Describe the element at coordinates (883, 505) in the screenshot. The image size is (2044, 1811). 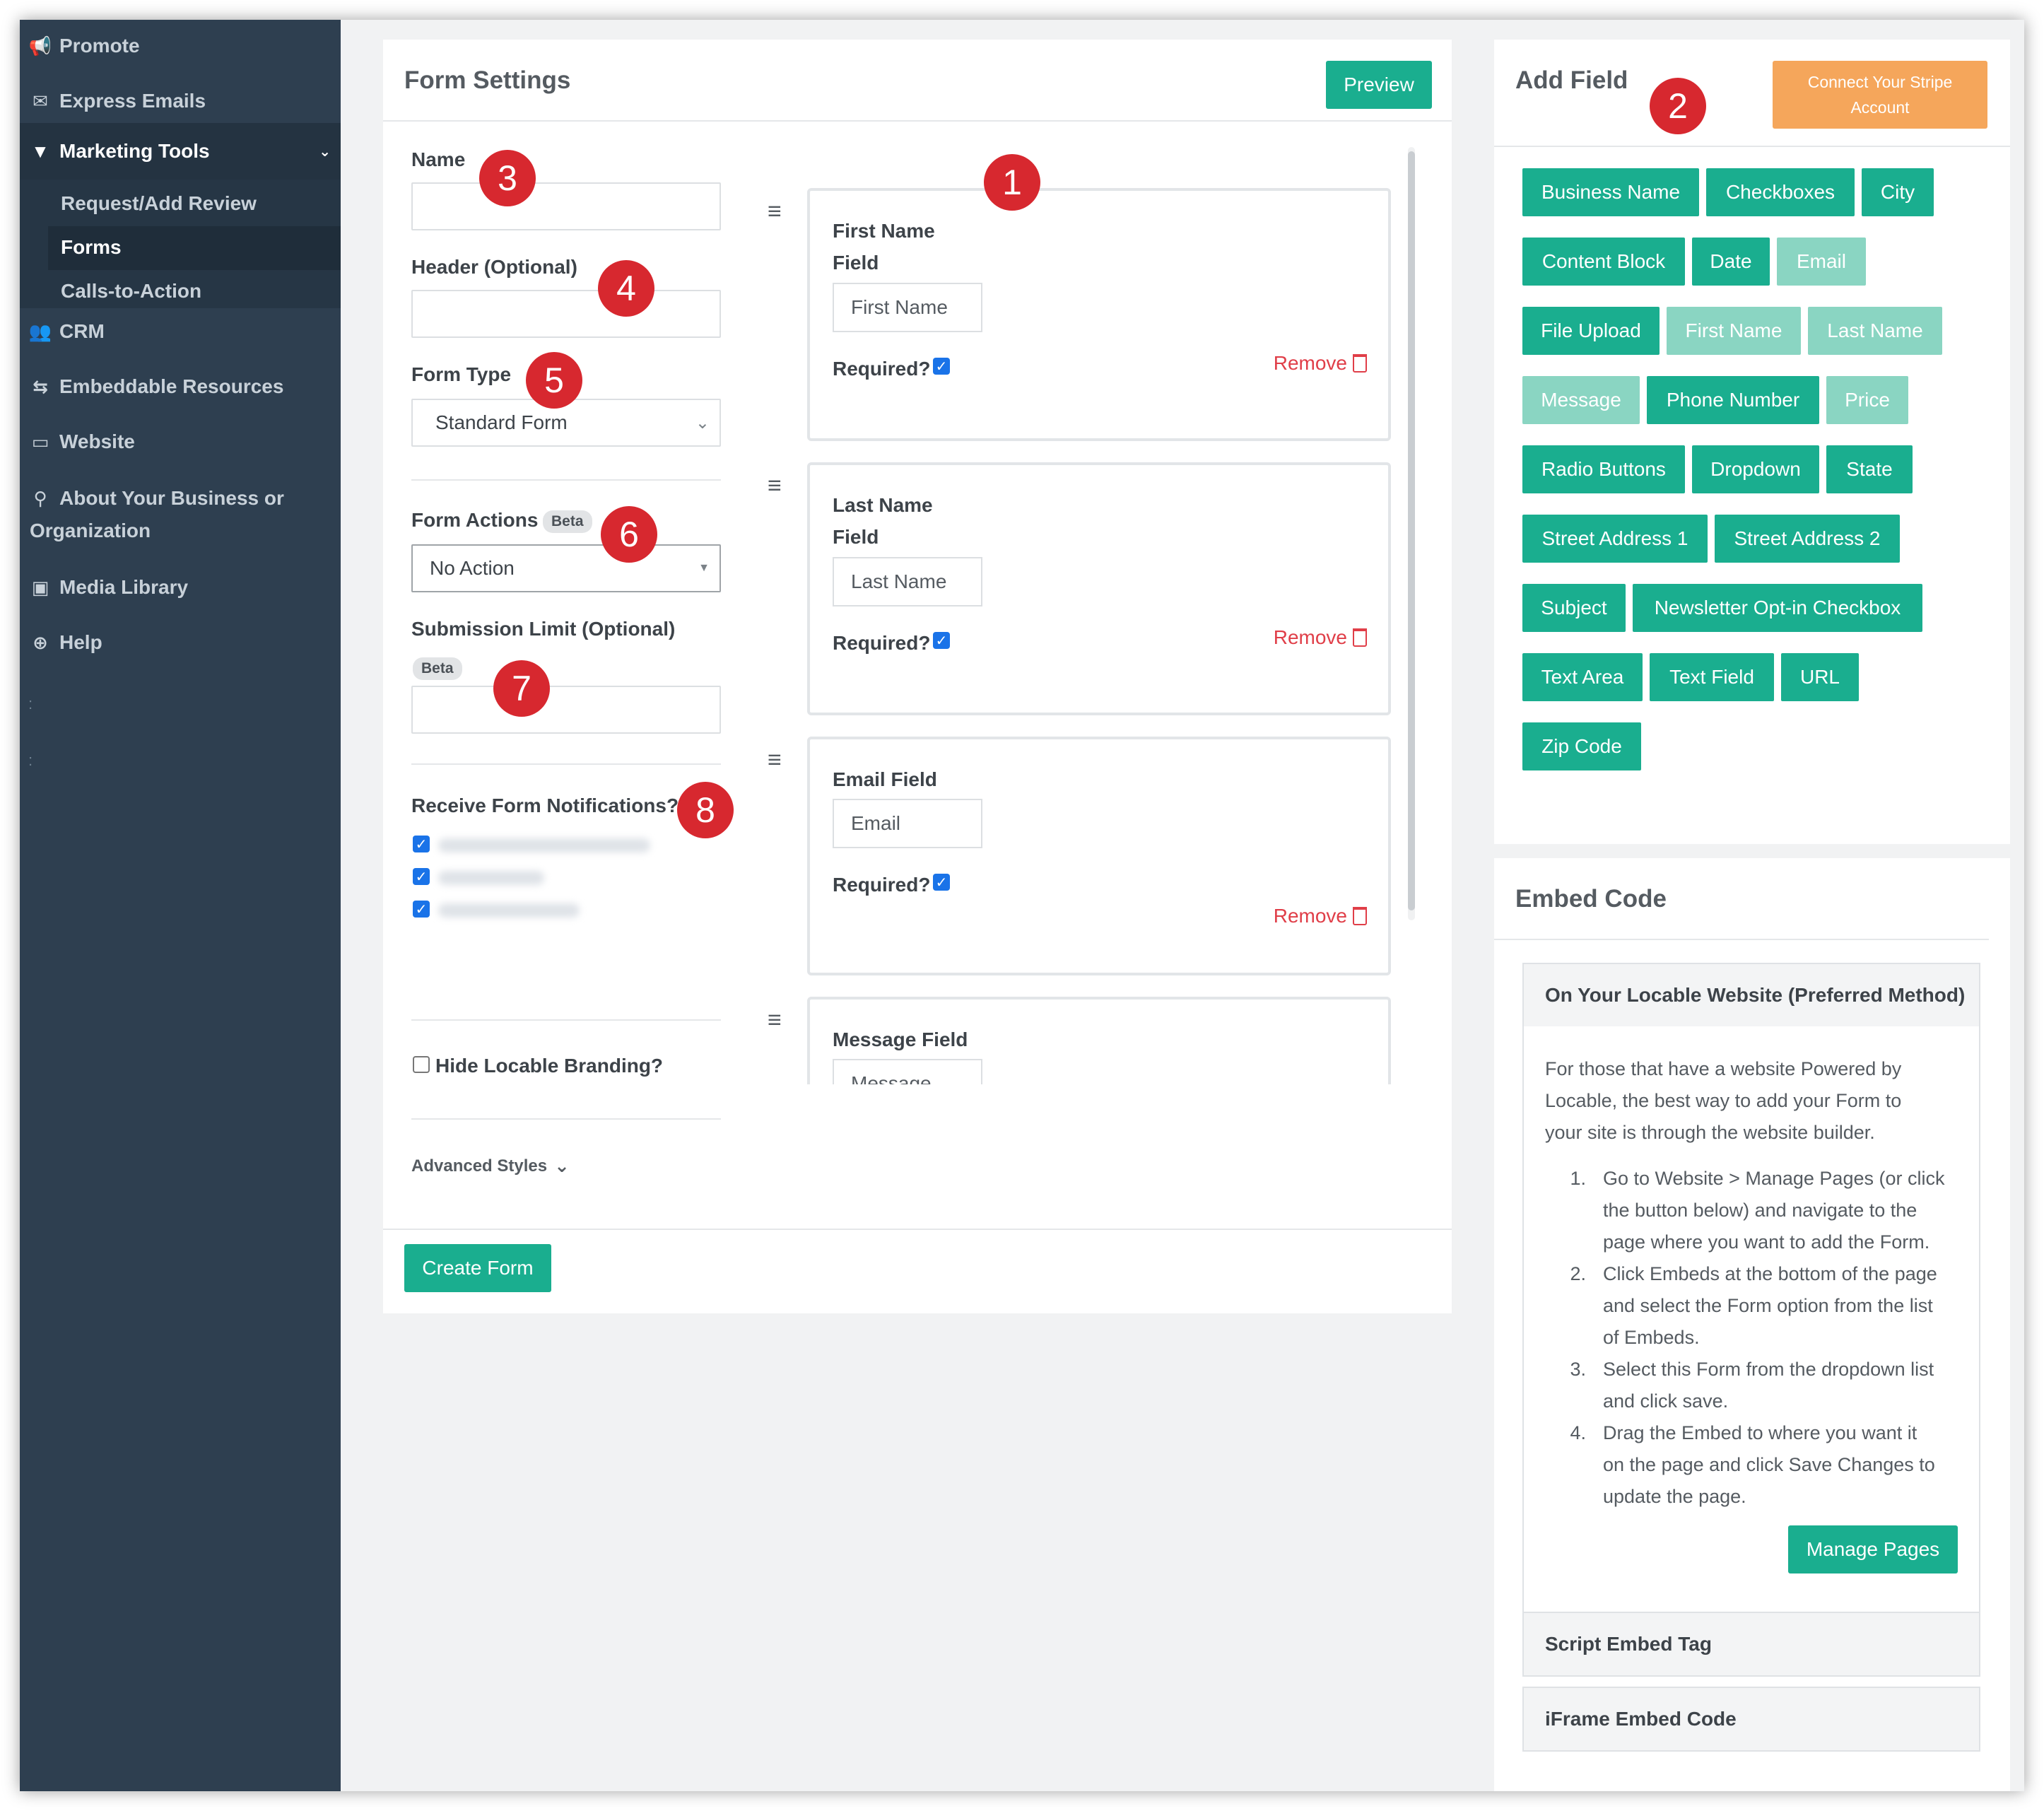
I see `field-label: Last Name` at that location.